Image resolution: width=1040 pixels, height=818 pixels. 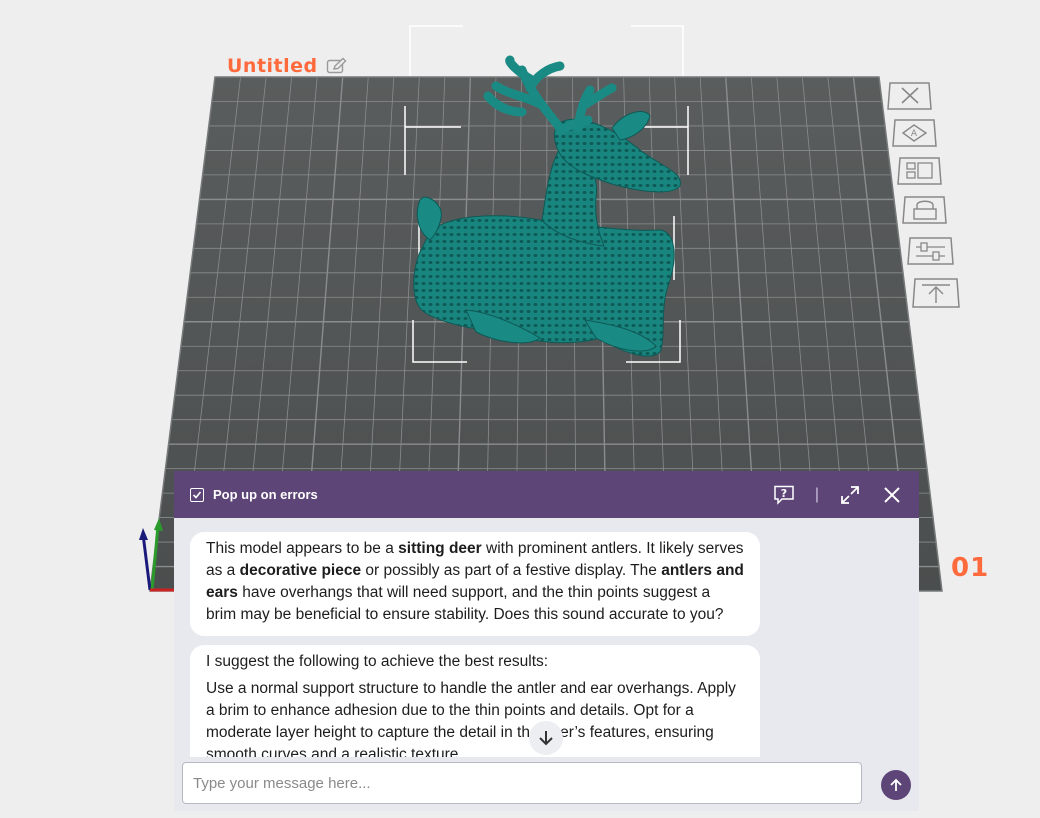 What do you see at coordinates (892, 495) in the screenshot?
I see `close-icon` at bounding box center [892, 495].